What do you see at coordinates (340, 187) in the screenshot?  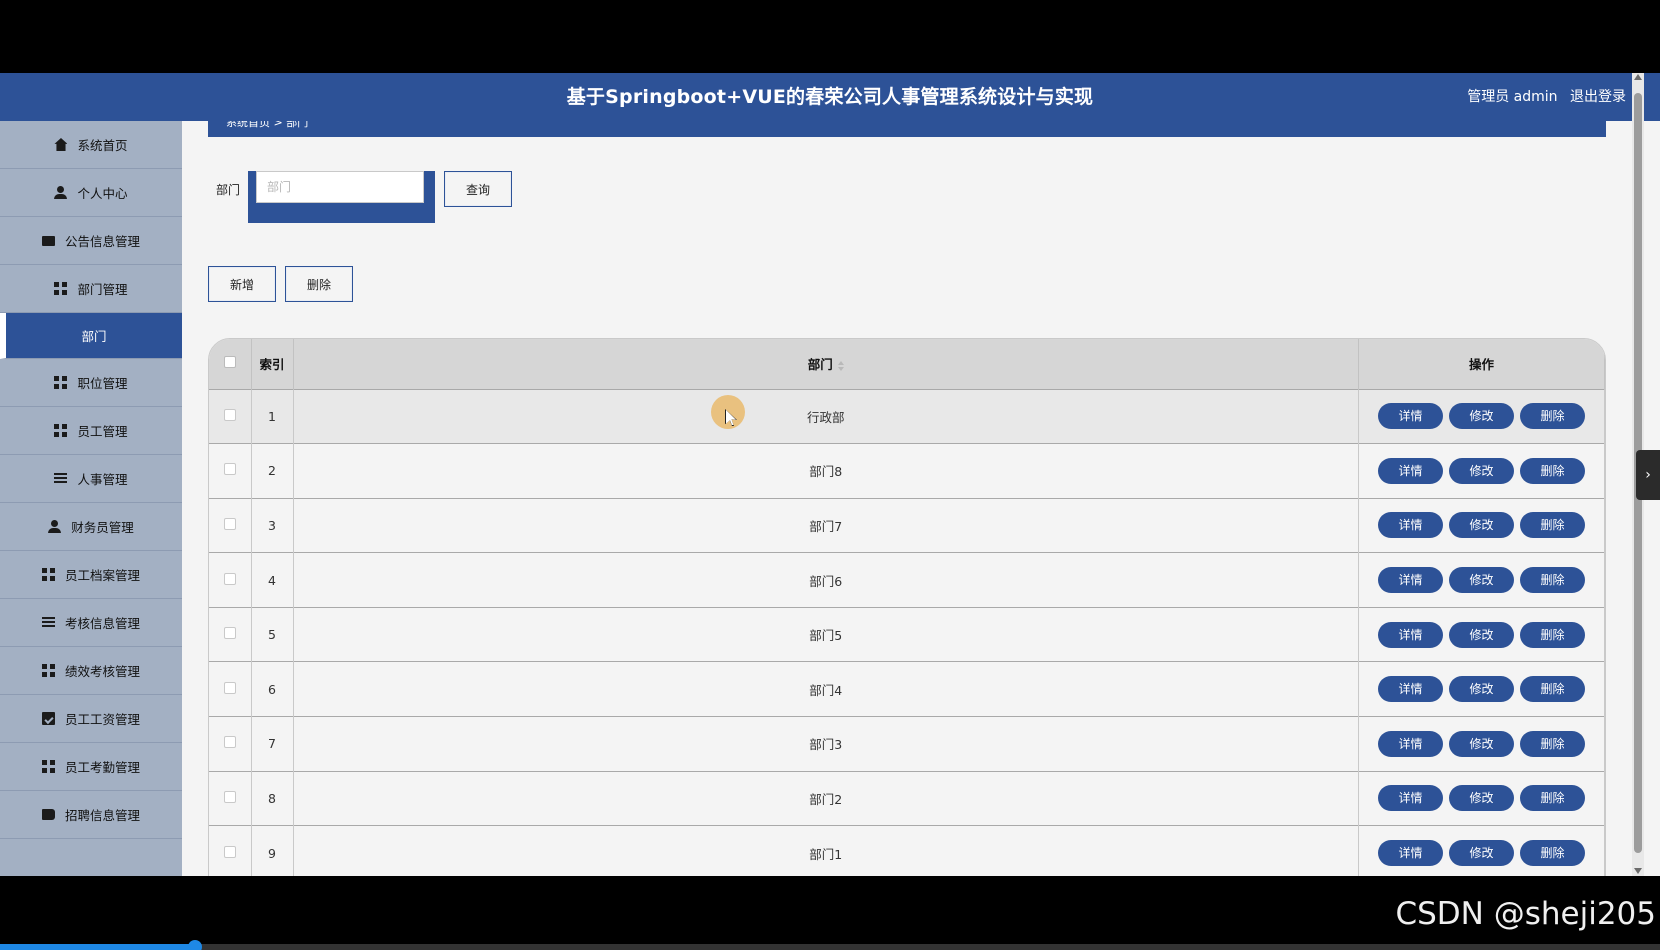 I see `search-input` at bounding box center [340, 187].